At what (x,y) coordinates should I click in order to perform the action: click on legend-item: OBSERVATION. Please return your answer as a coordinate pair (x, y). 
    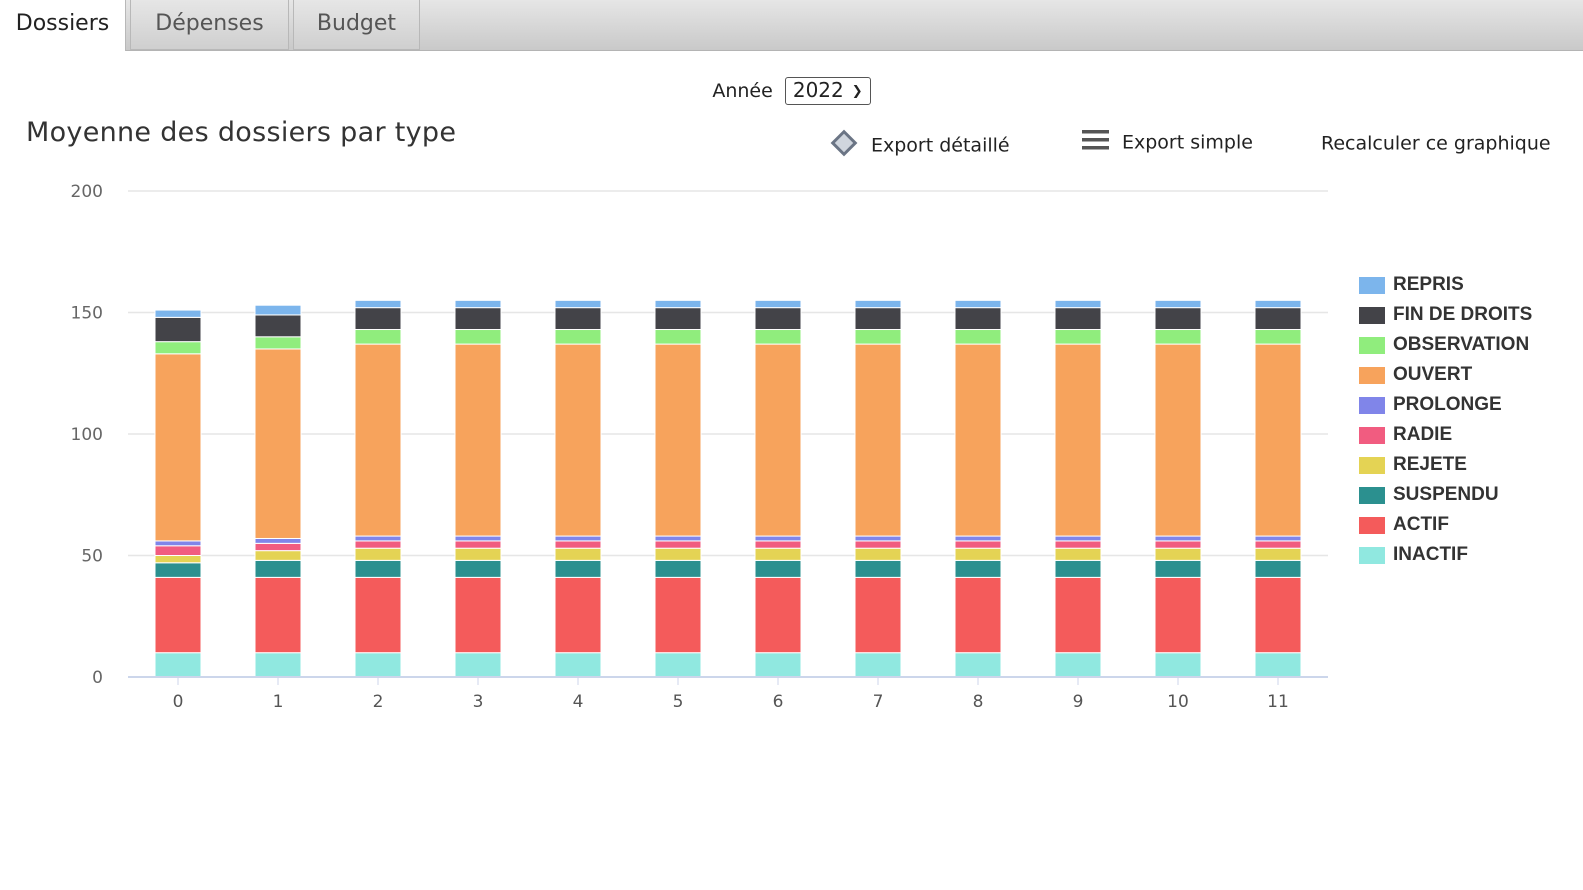
    Looking at the image, I should click on (1445, 345).